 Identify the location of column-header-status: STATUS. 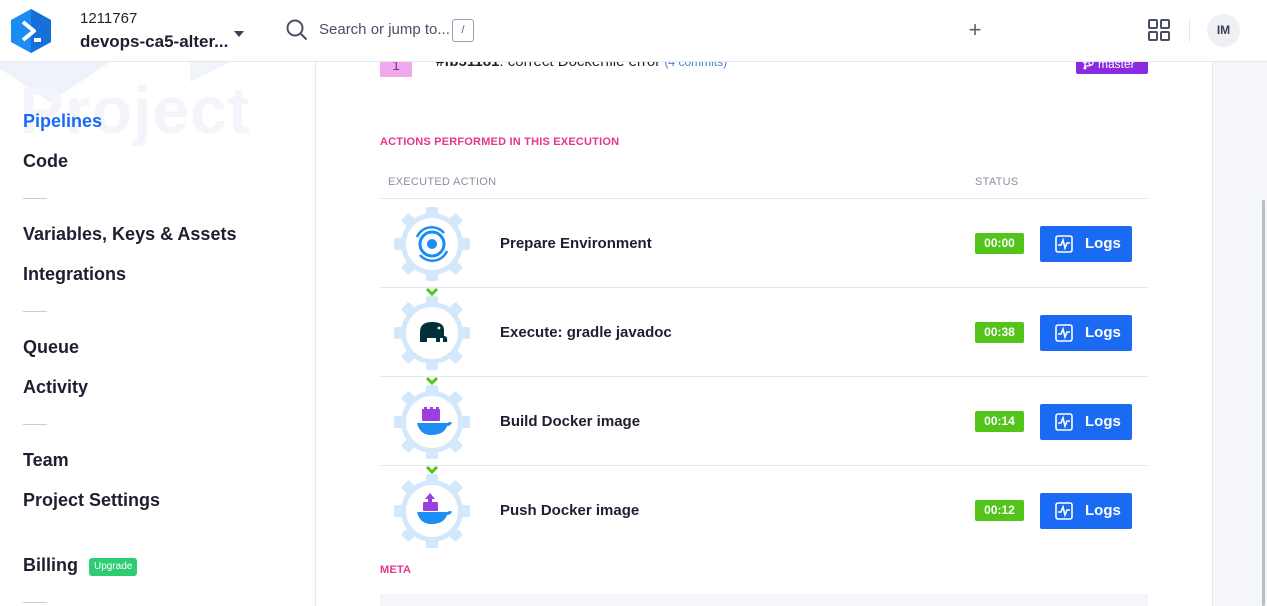
(997, 182).